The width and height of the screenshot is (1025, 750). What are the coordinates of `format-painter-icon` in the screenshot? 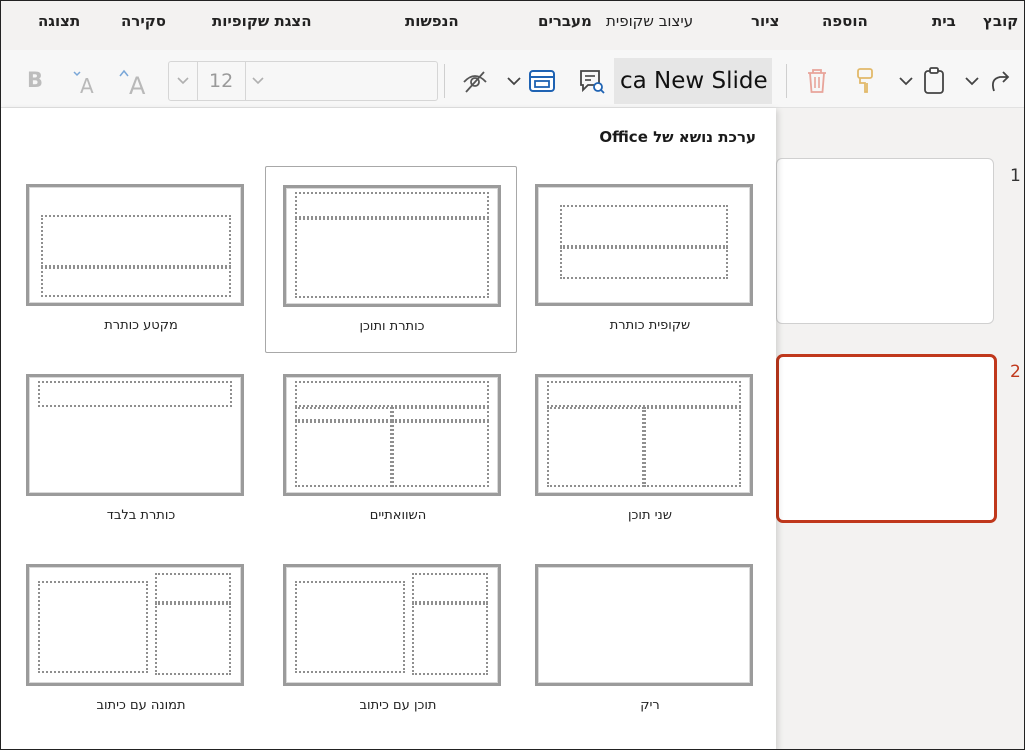 It's located at (865, 80).